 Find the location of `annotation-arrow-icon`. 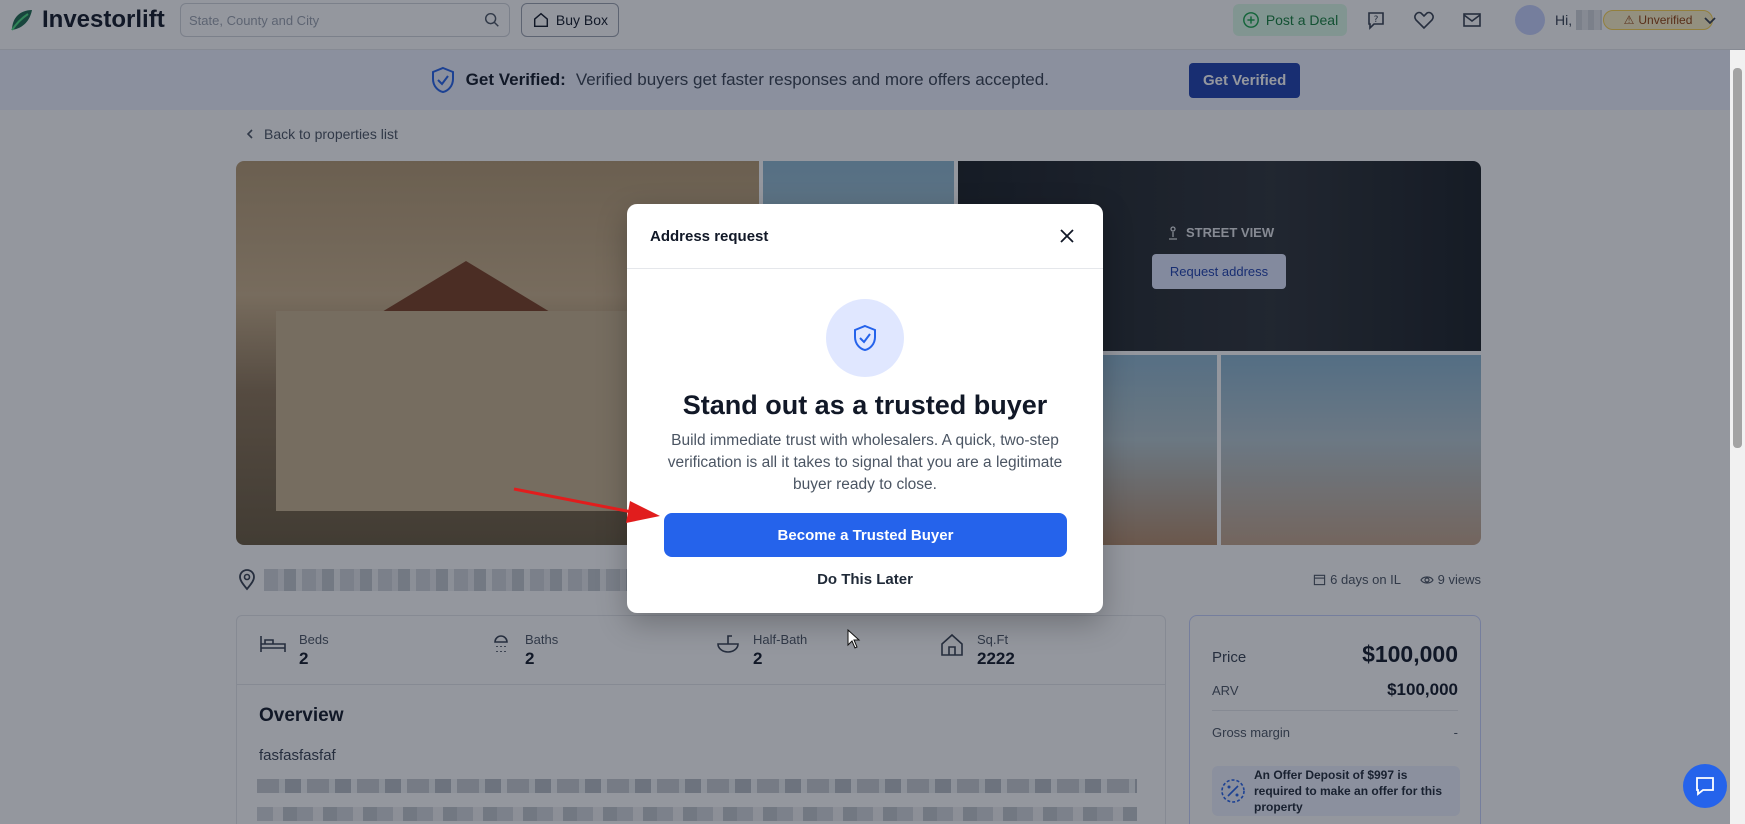

annotation-arrow-icon is located at coordinates (586, 505).